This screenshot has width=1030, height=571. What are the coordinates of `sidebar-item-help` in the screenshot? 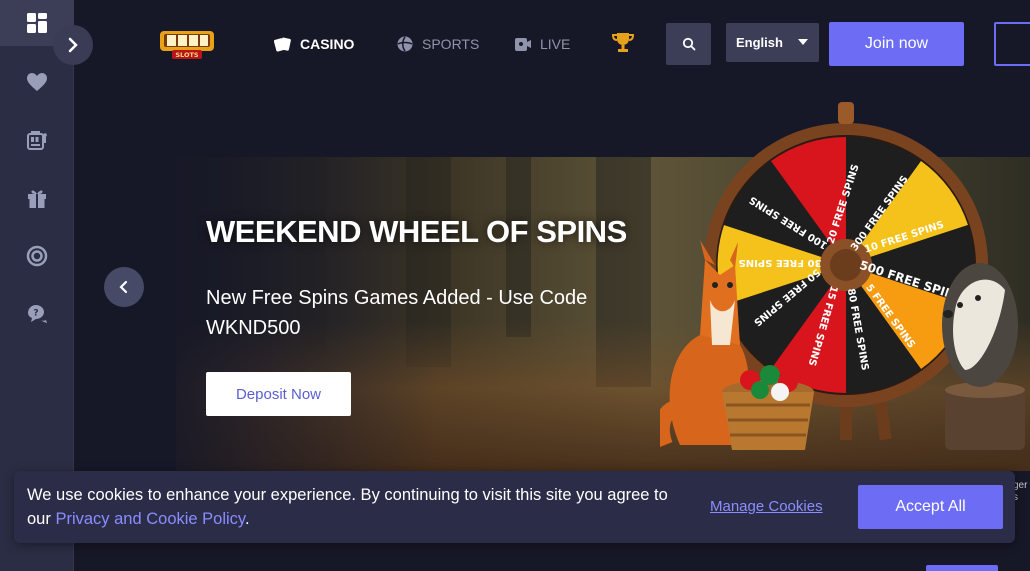 It's located at (37, 256).